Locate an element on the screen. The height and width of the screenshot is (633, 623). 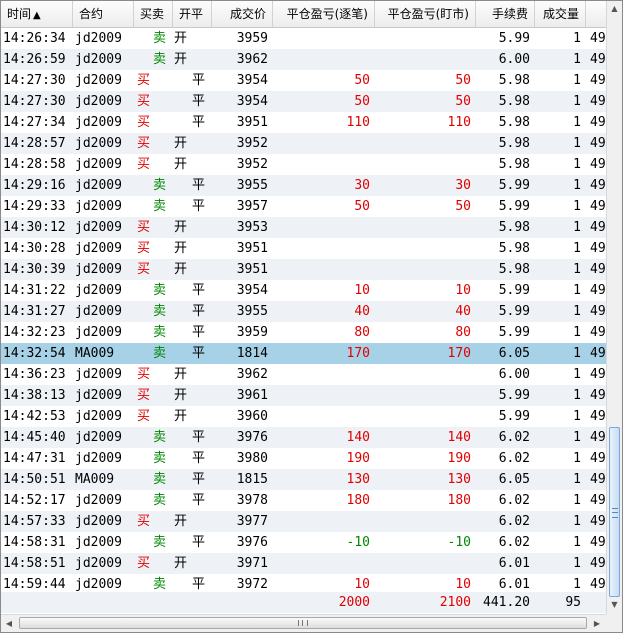
table-row: 14:38:13 jd2009 买 开 3961 5.99 1 49 is located at coordinates (303, 395).